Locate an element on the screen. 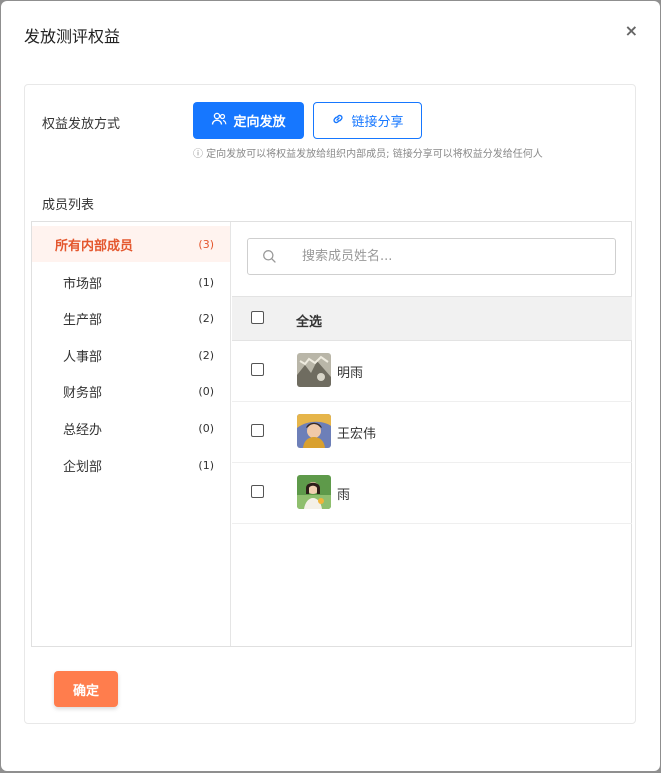  member-list-label: 成员列表 is located at coordinates (68, 205).